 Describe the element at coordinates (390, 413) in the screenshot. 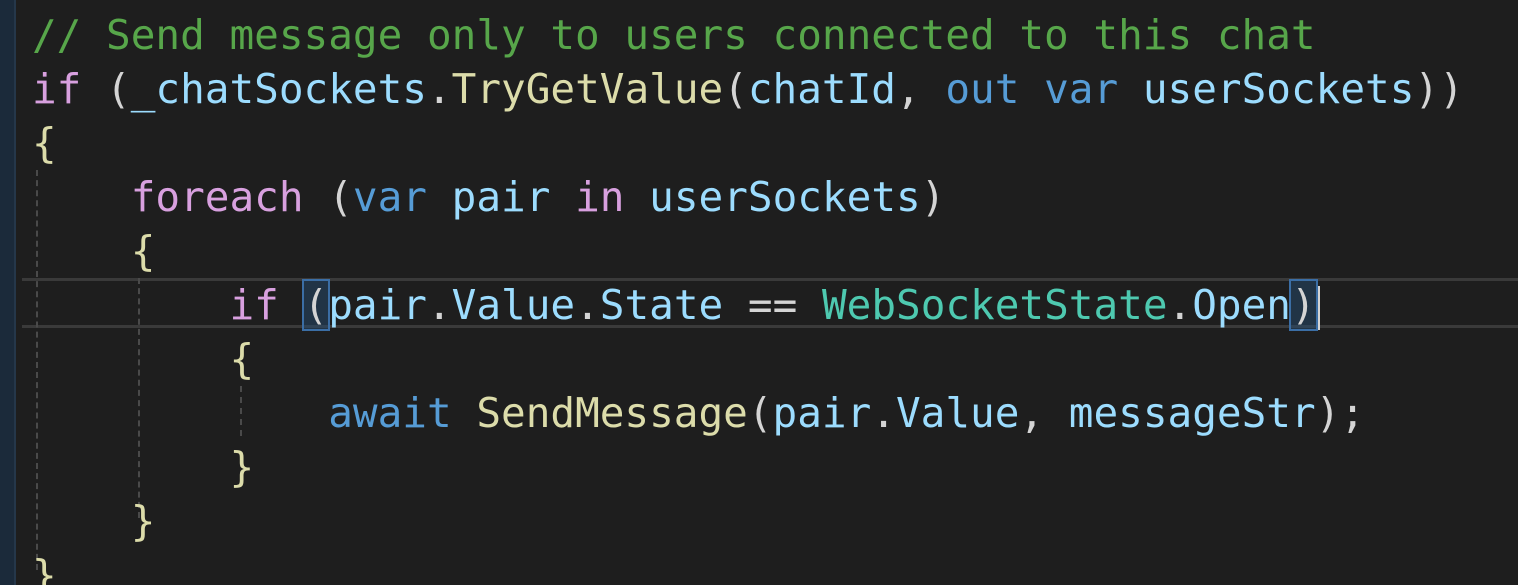

I see `code-token: await` at that location.